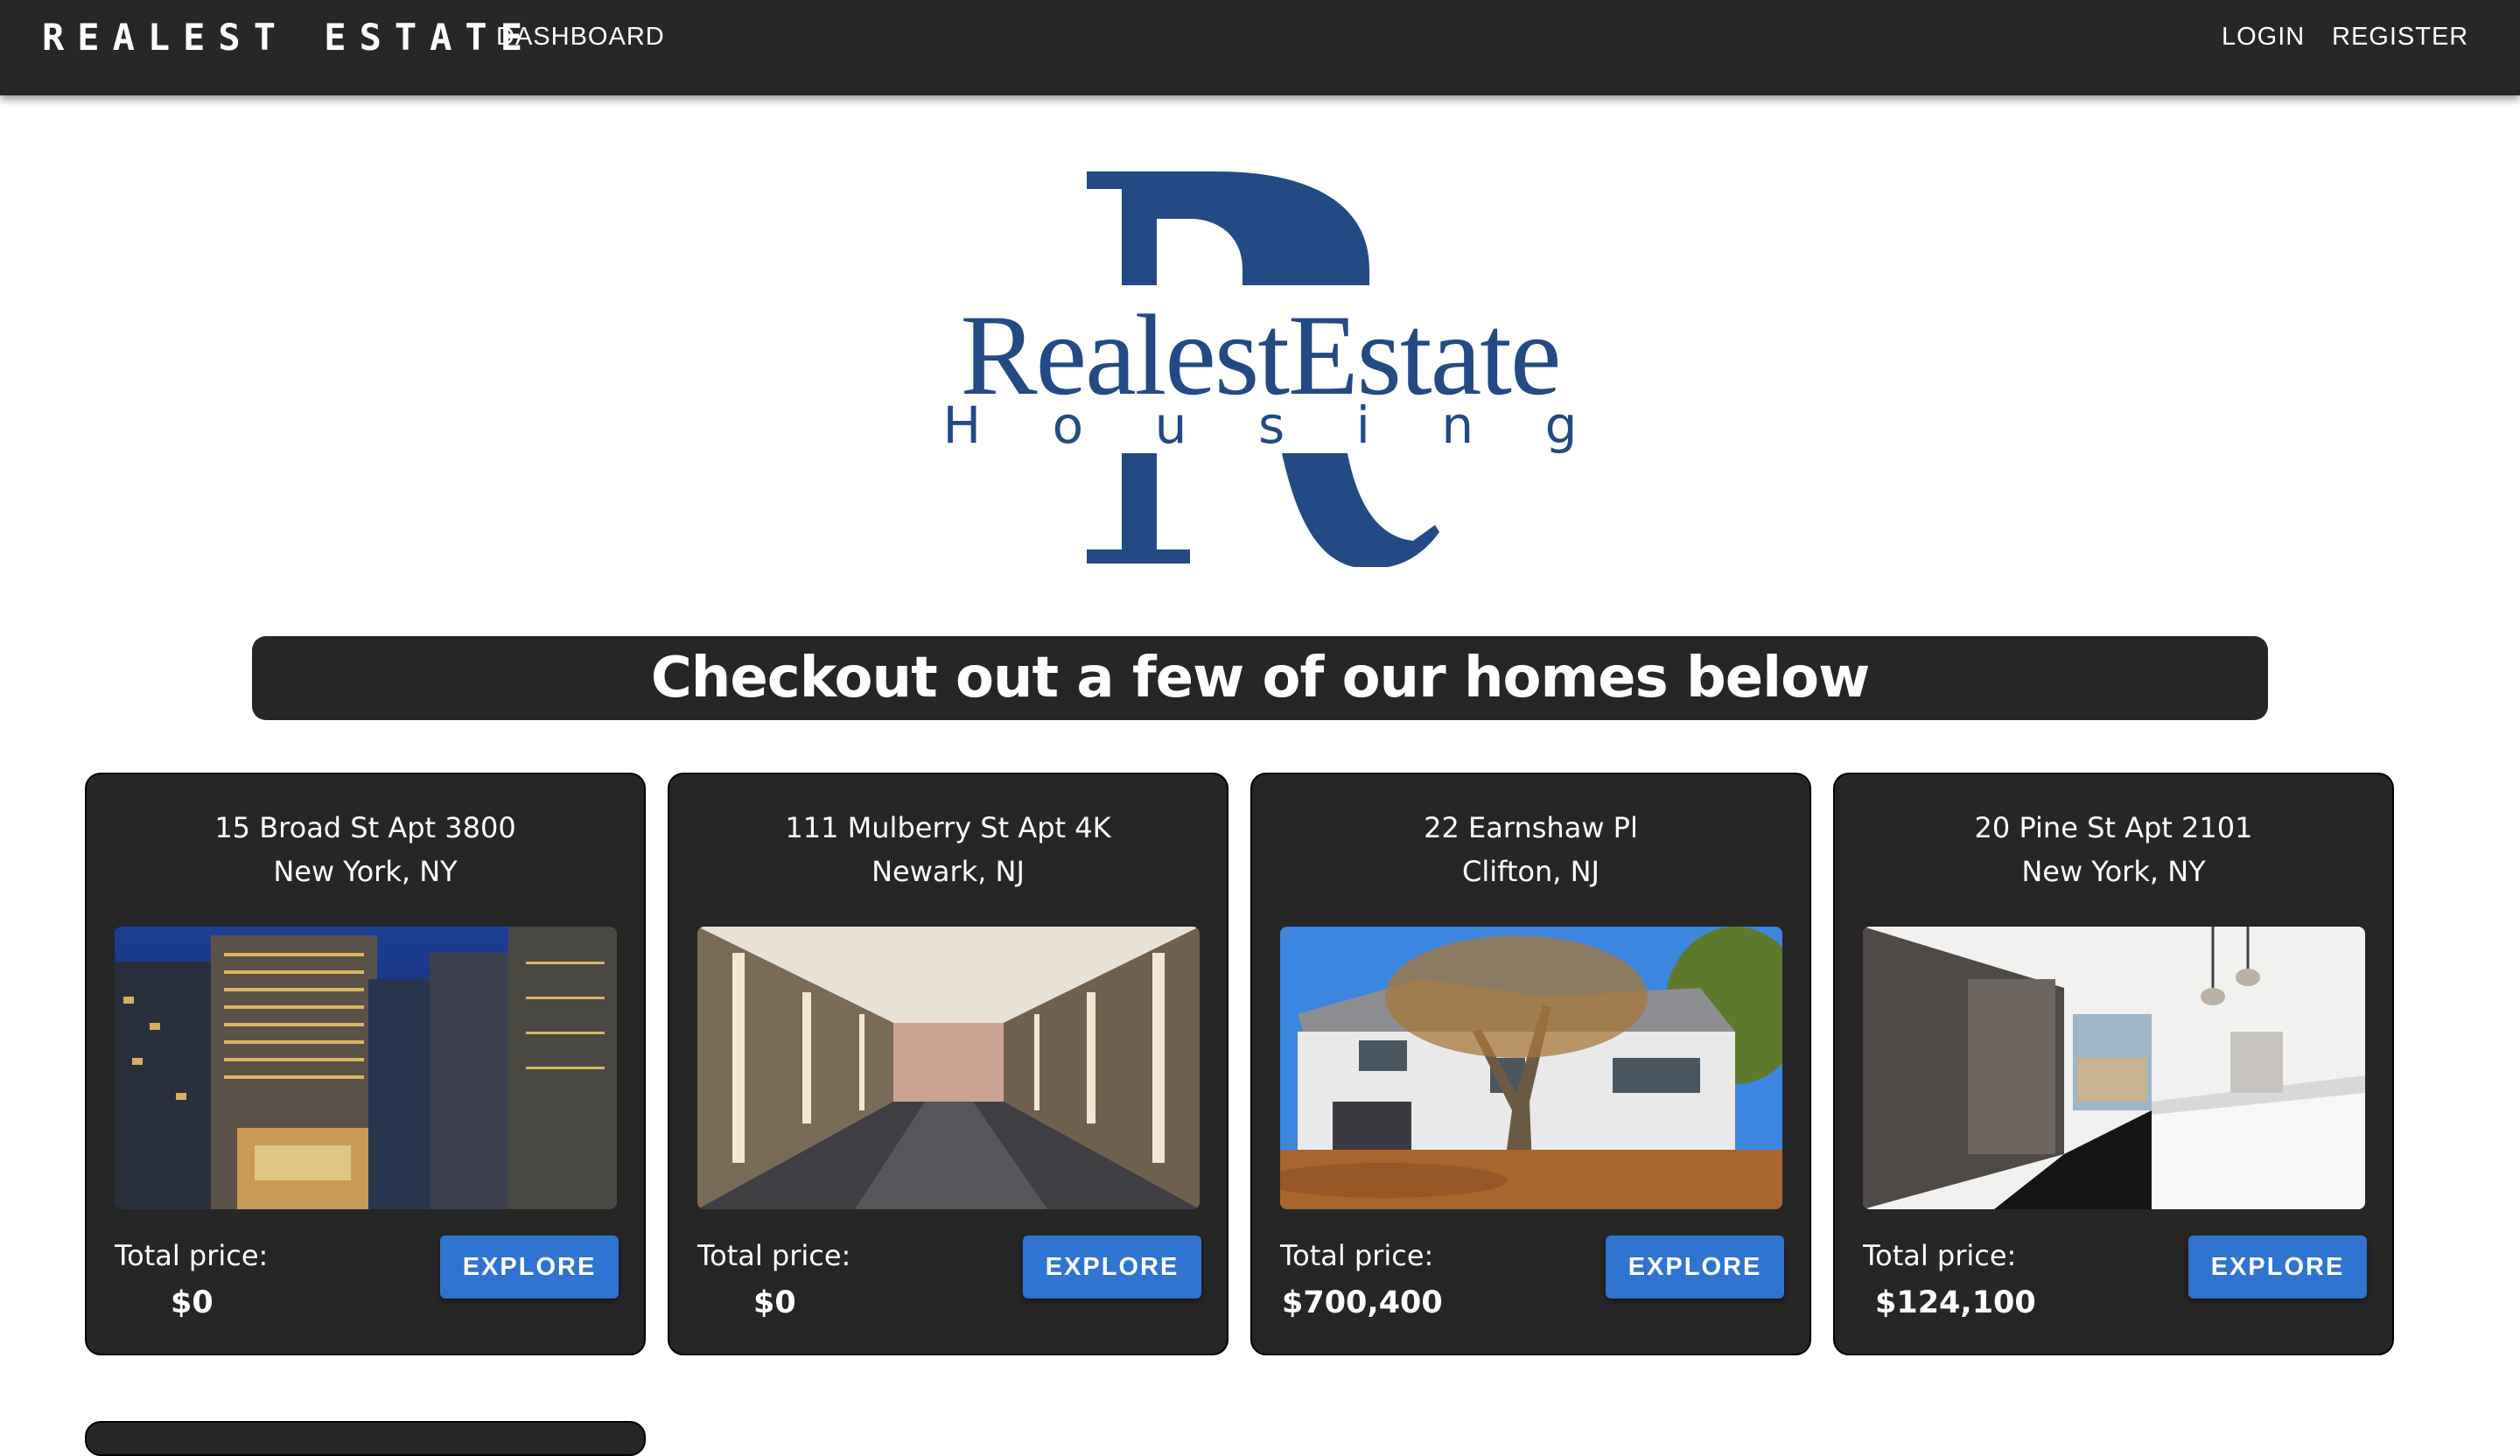 The image size is (2520, 1456). I want to click on listing-city: Newark, NJ, so click(948, 871).